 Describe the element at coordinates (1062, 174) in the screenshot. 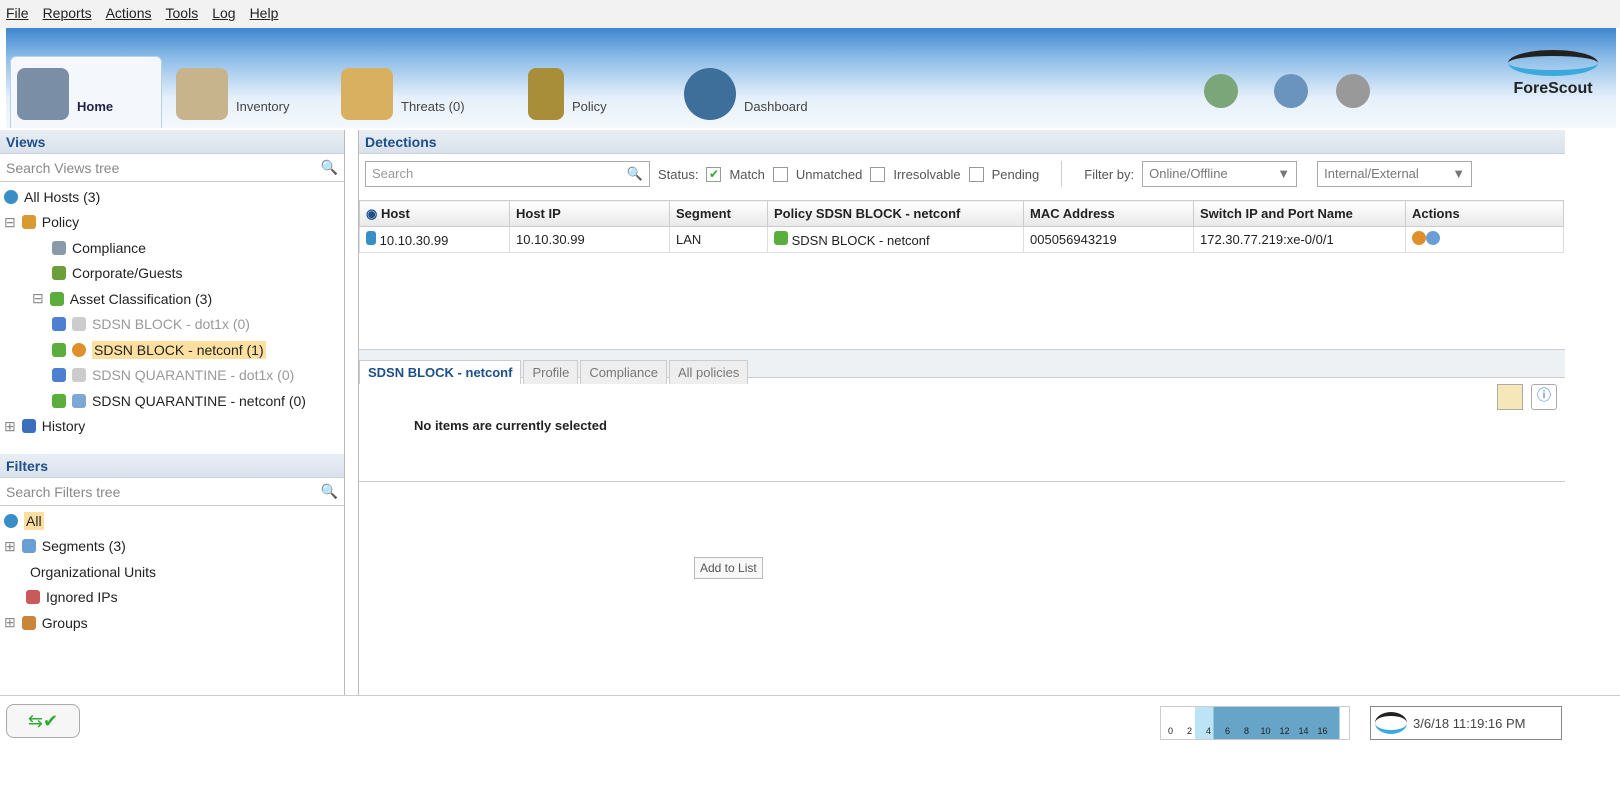

I see `divider` at that location.